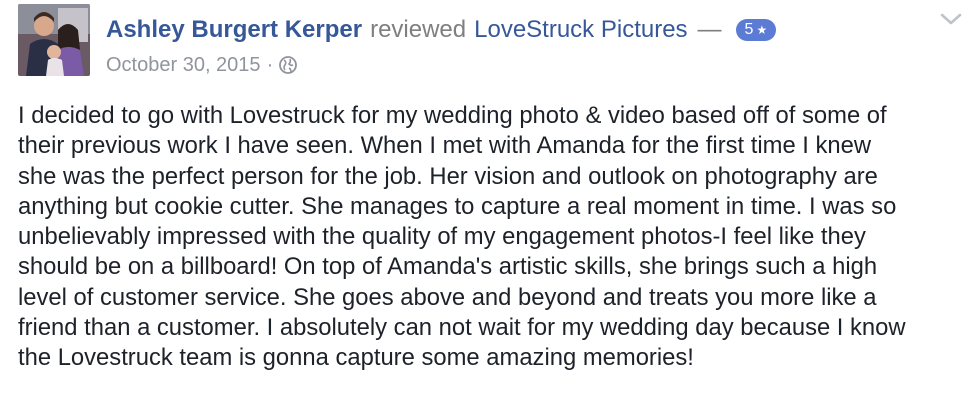 The image size is (974, 420). I want to click on avatar, so click(54, 40).